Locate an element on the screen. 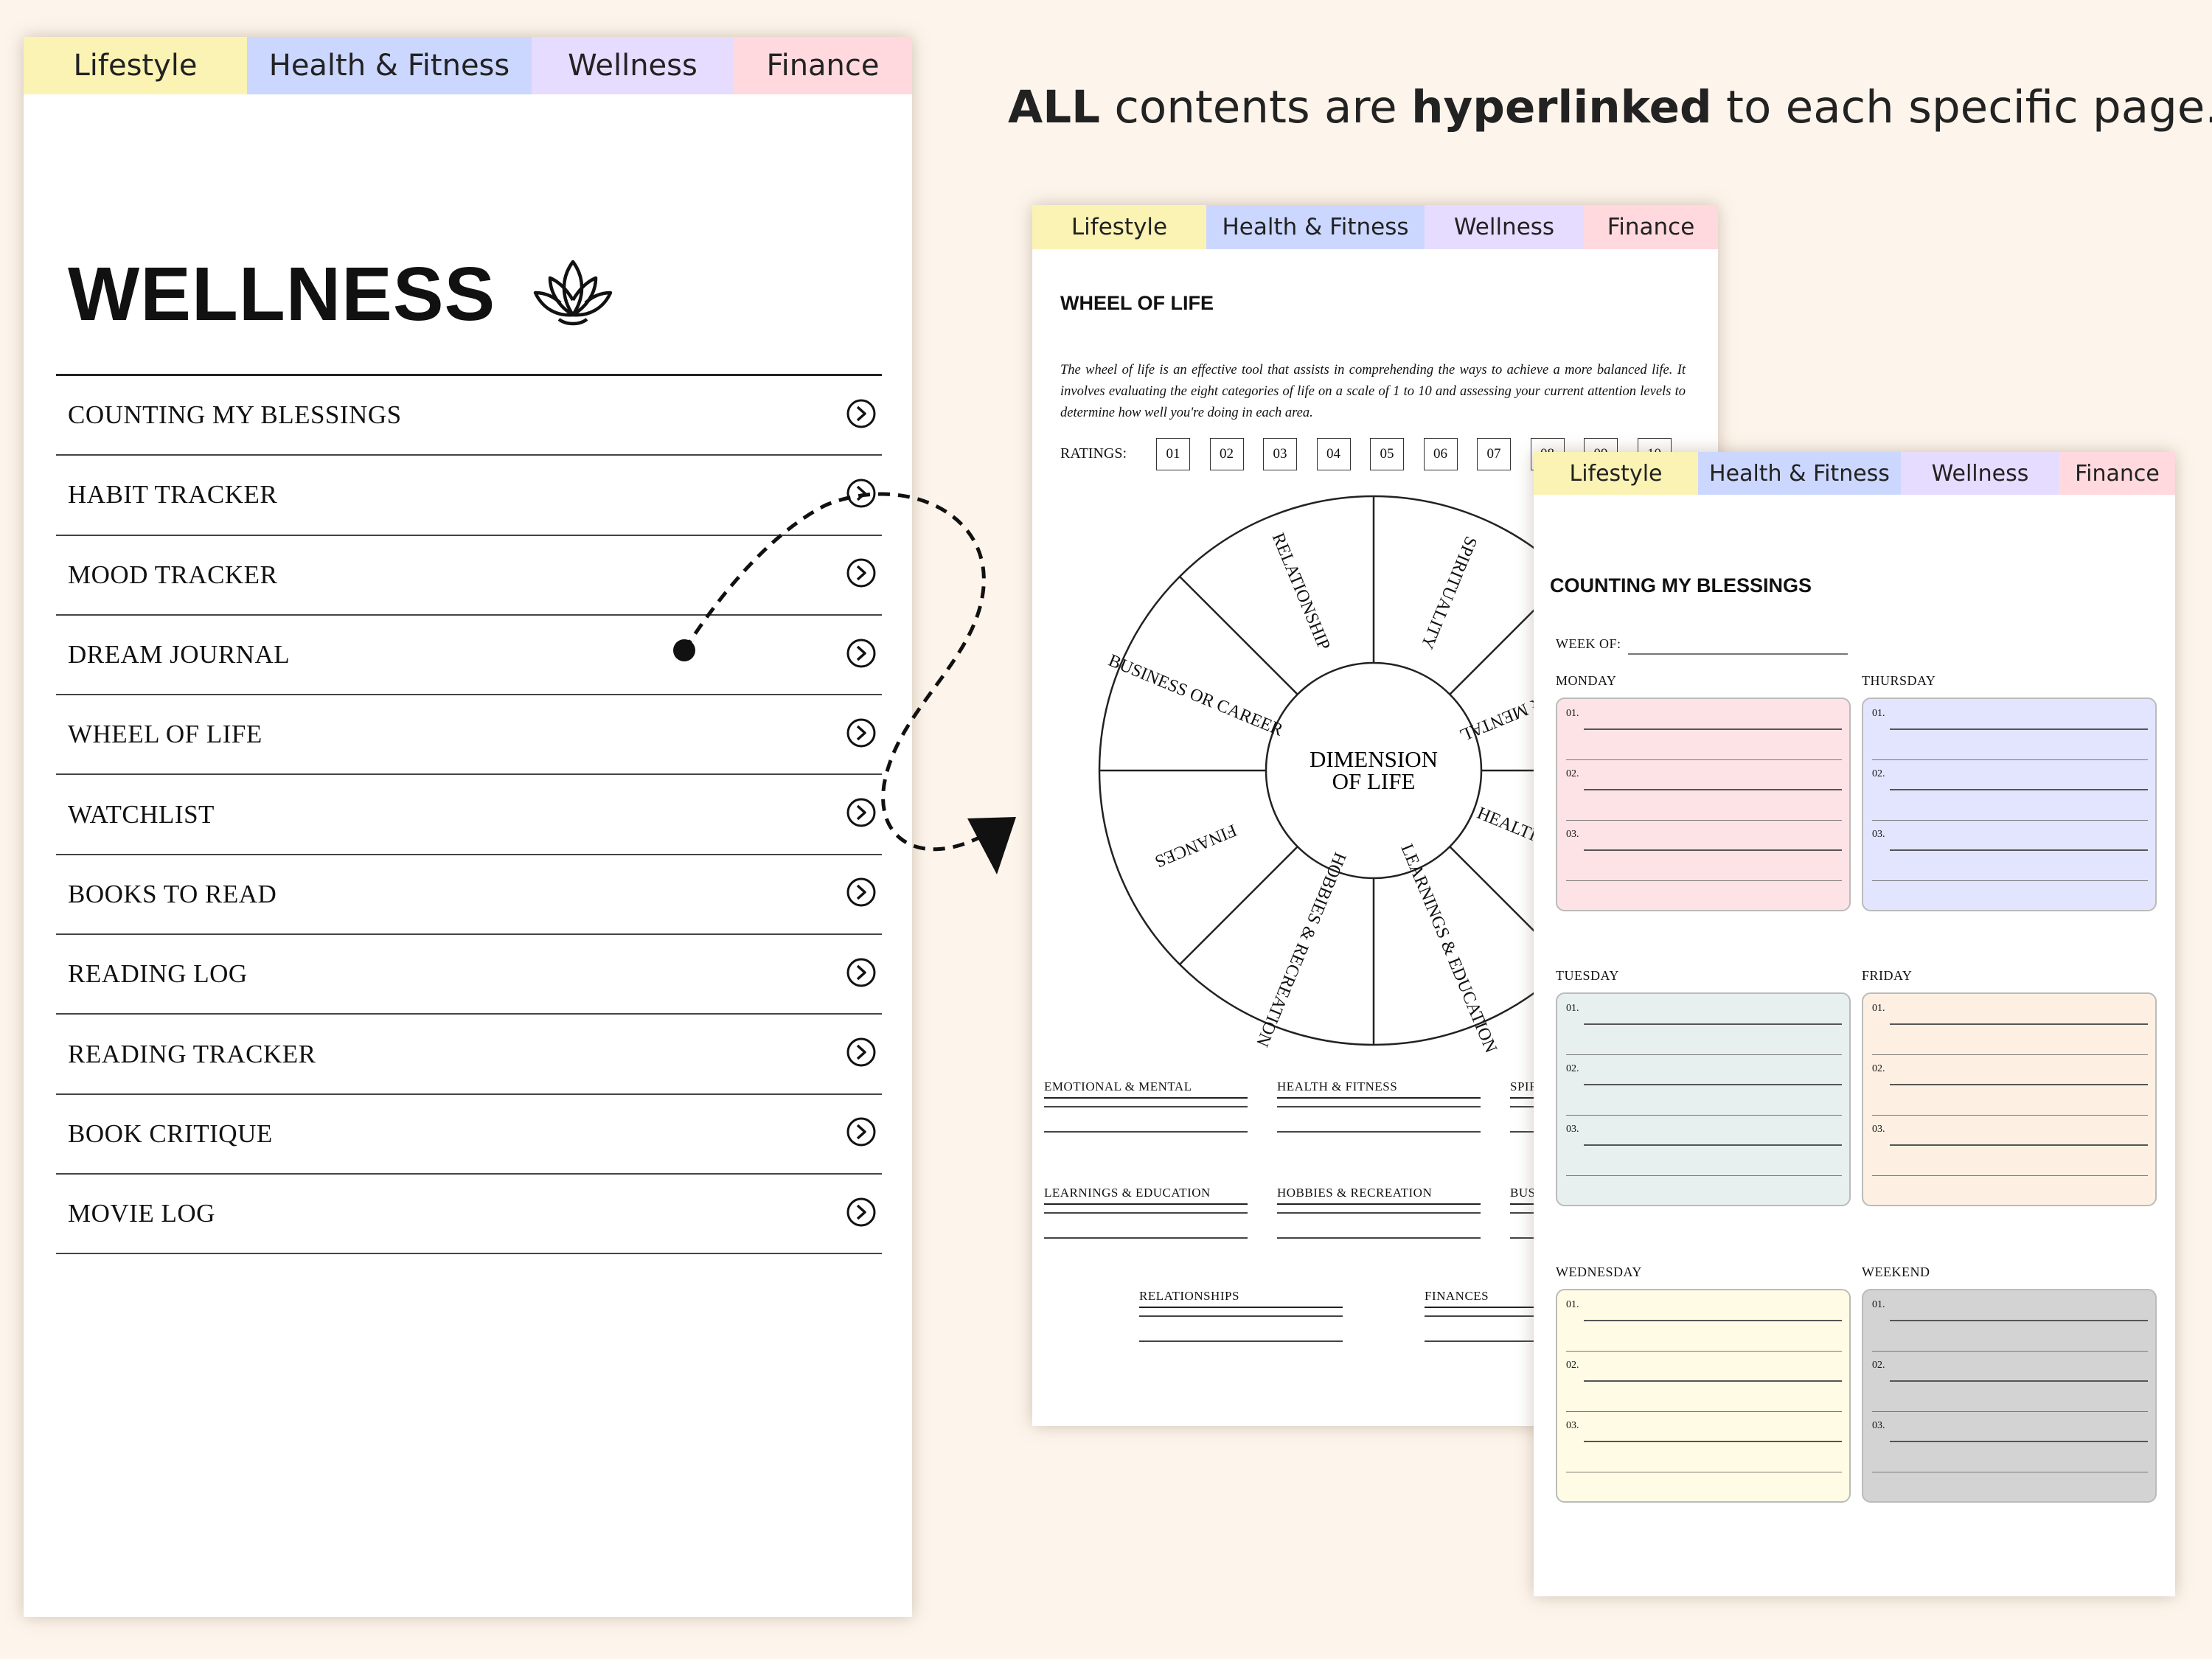 This screenshot has height=1659, width=2212. hyperlink-arrow is located at coordinates (844, 683).